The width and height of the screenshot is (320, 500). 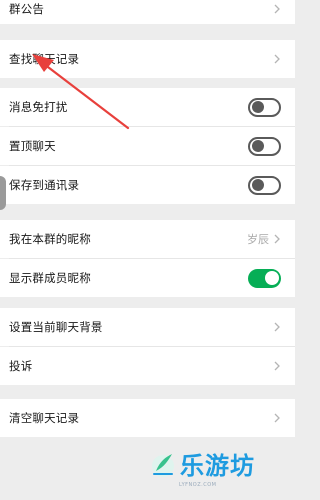 I want to click on watermark-logo: 乐游坊 LYFNOZ.COM, so click(x=202, y=467).